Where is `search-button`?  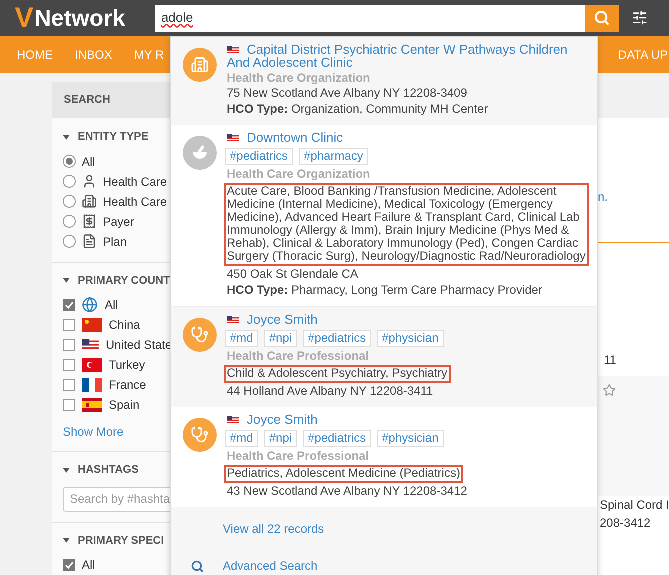
search-button is located at coordinates (602, 18).